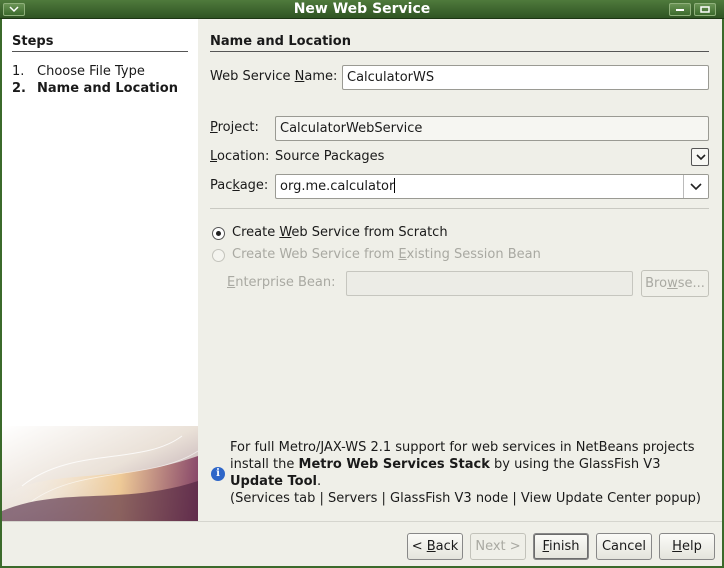  Describe the element at coordinates (330, 156) in the screenshot. I see `location-value: Source Packages` at that location.